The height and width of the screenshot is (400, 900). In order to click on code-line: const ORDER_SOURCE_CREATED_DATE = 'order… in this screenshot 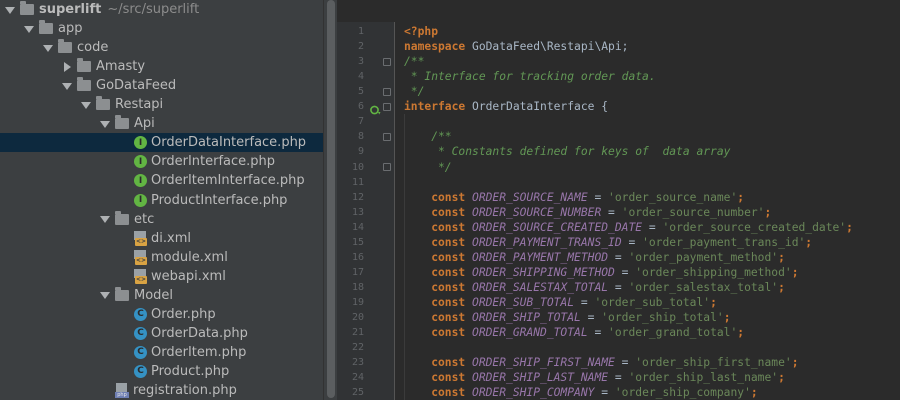, I will do `click(648, 227)`.